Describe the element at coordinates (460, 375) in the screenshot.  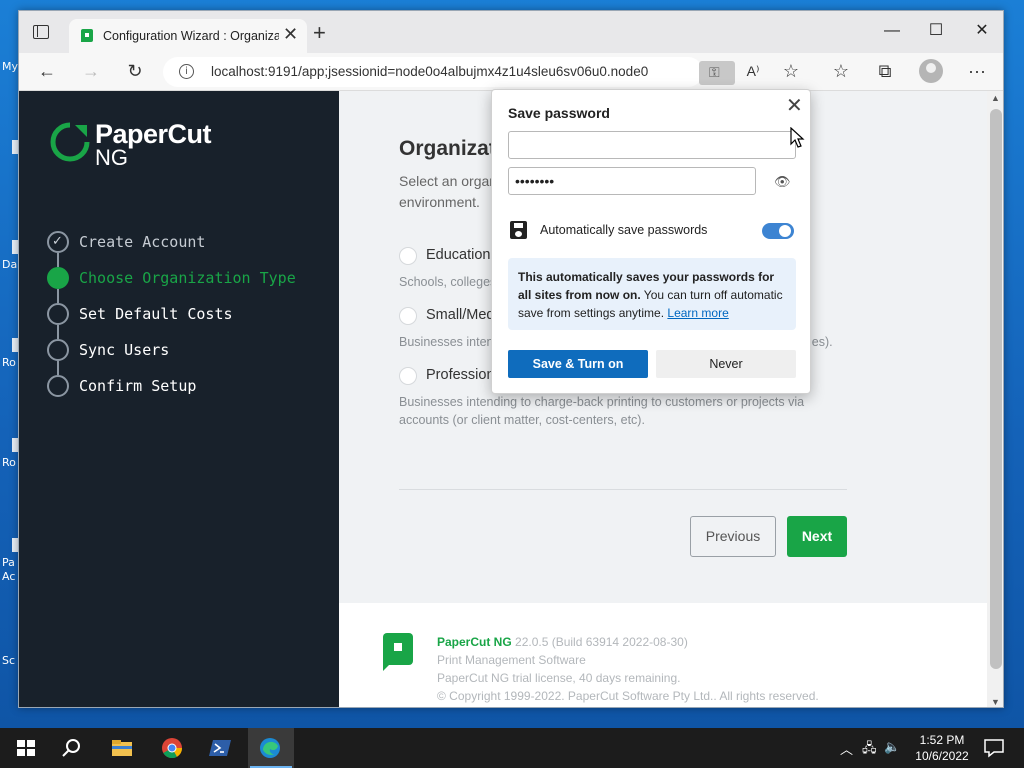
I see `option-title: Profession` at that location.